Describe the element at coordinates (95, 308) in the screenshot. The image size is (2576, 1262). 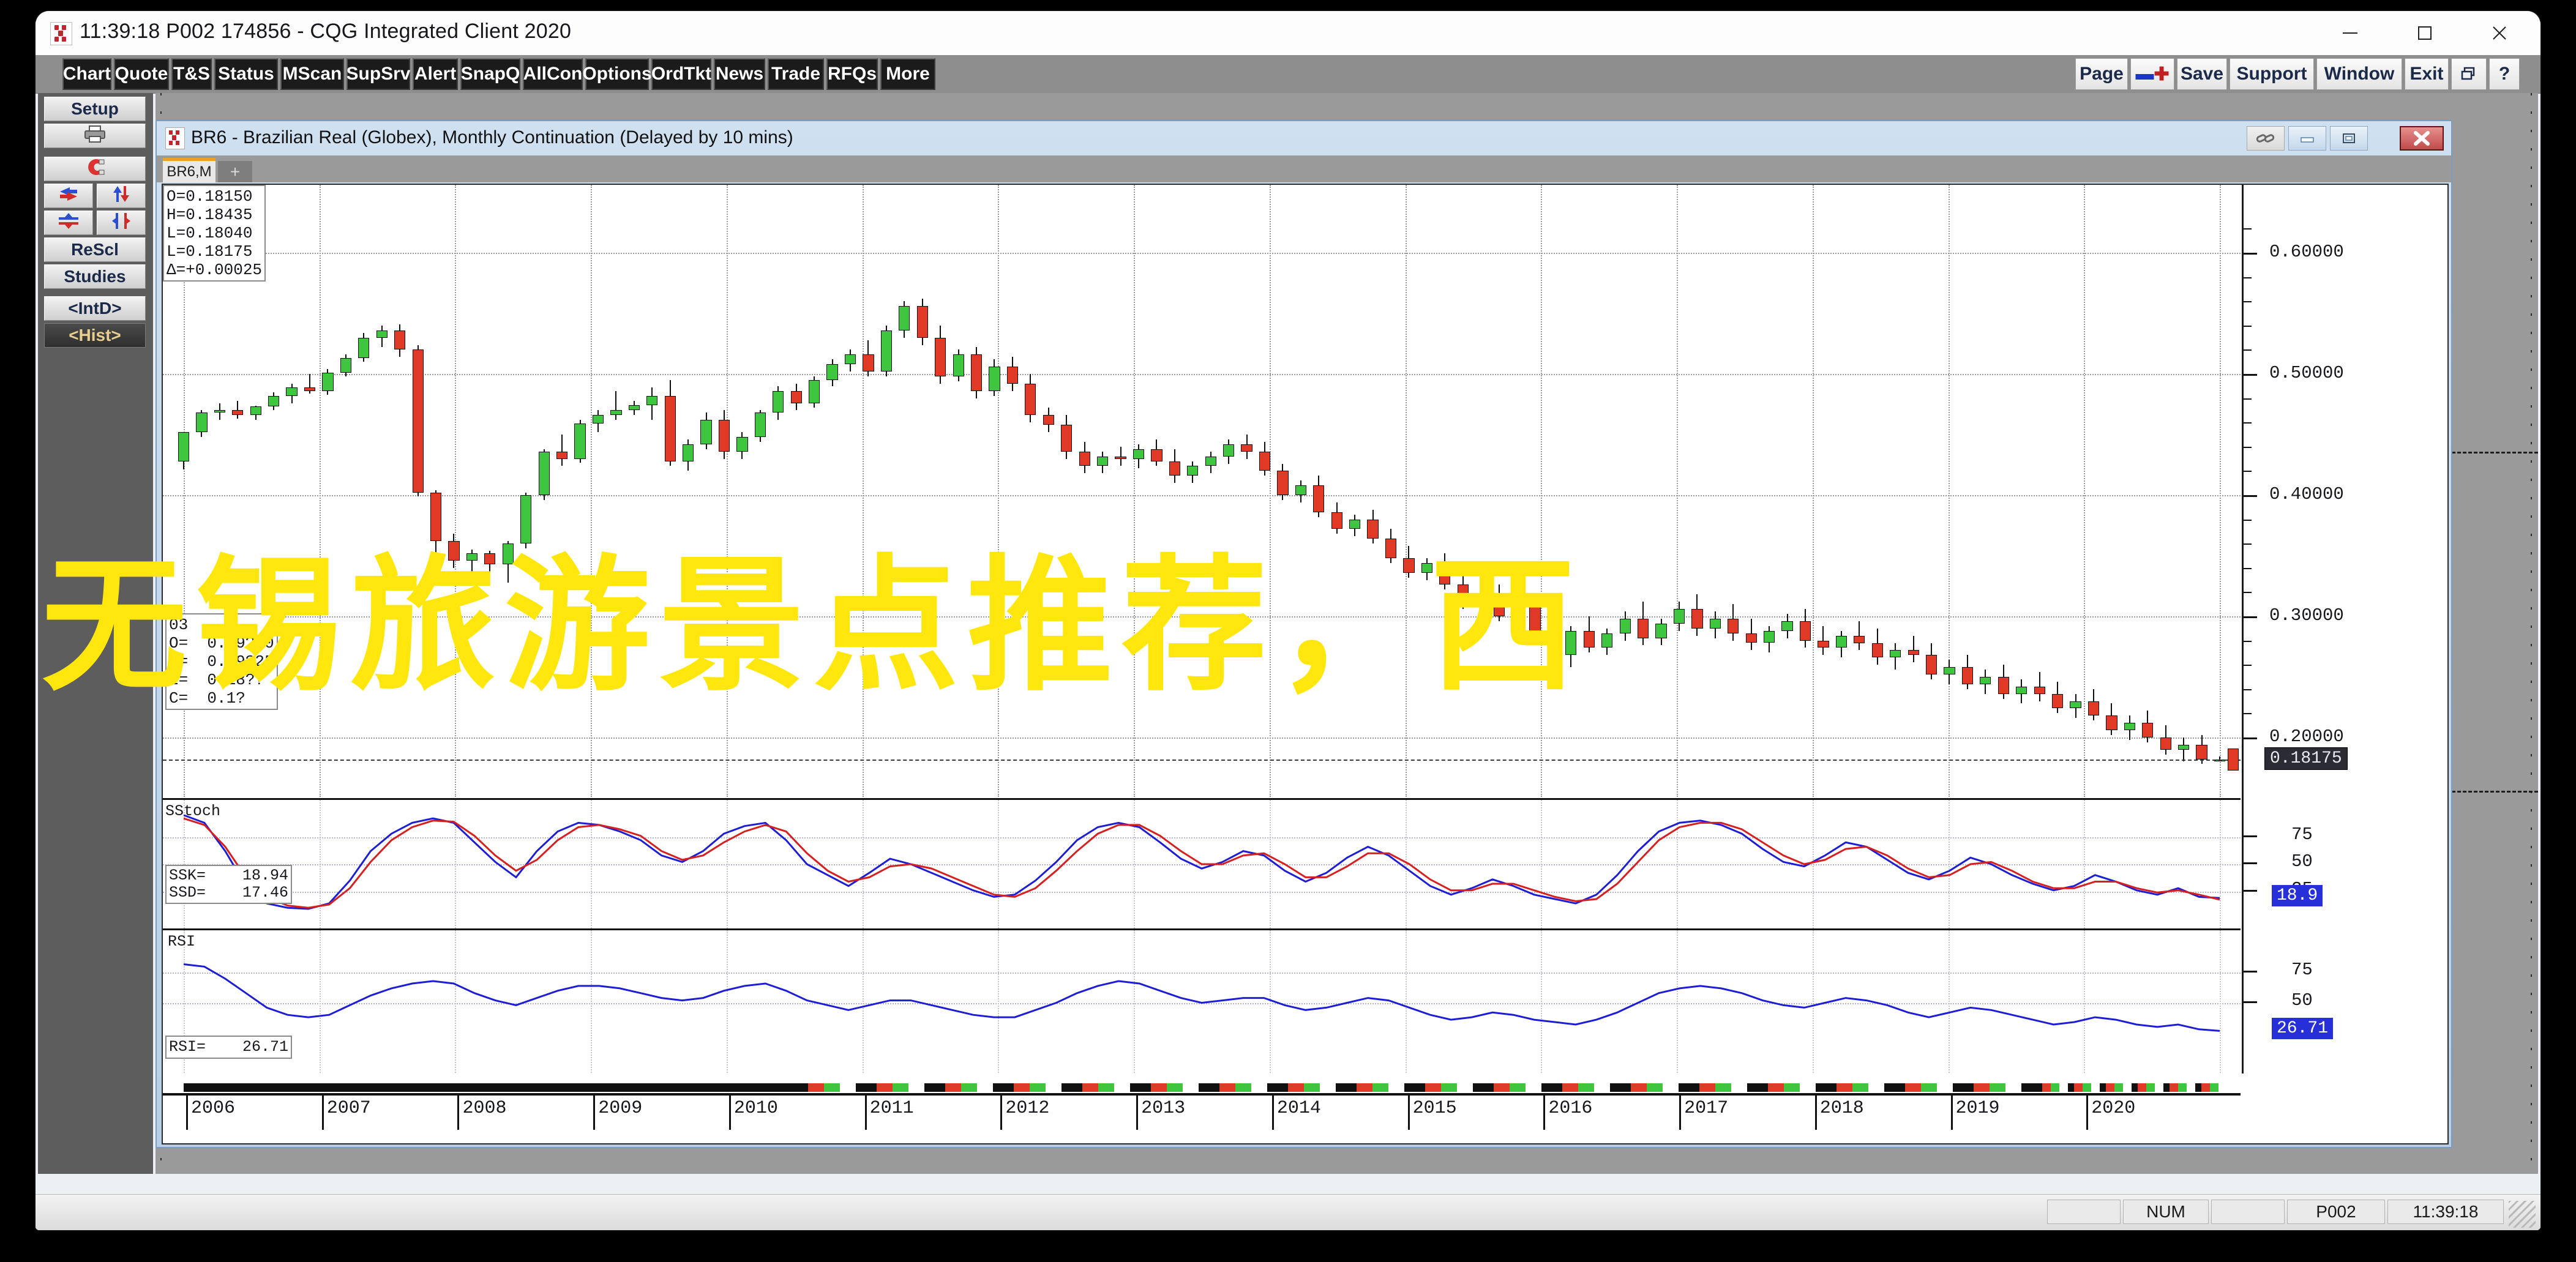
I see `sidebar-item-intd: <IntD>` at that location.